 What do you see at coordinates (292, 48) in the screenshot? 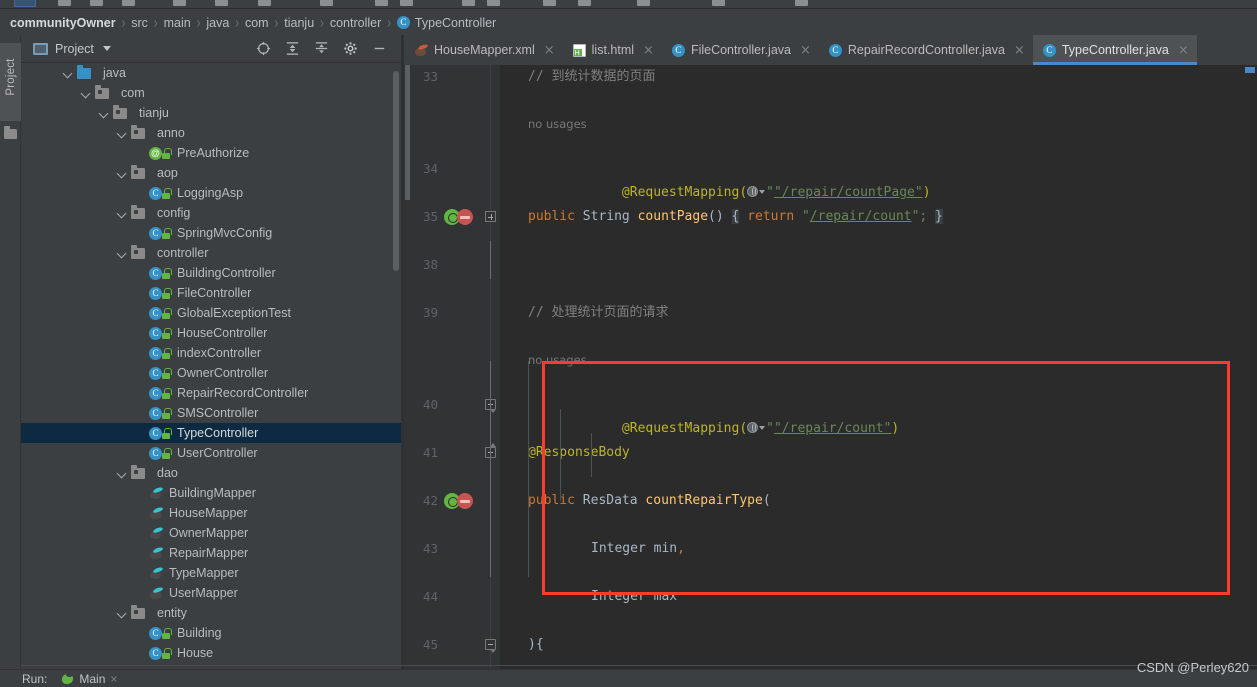
I see `expand-all-icon` at bounding box center [292, 48].